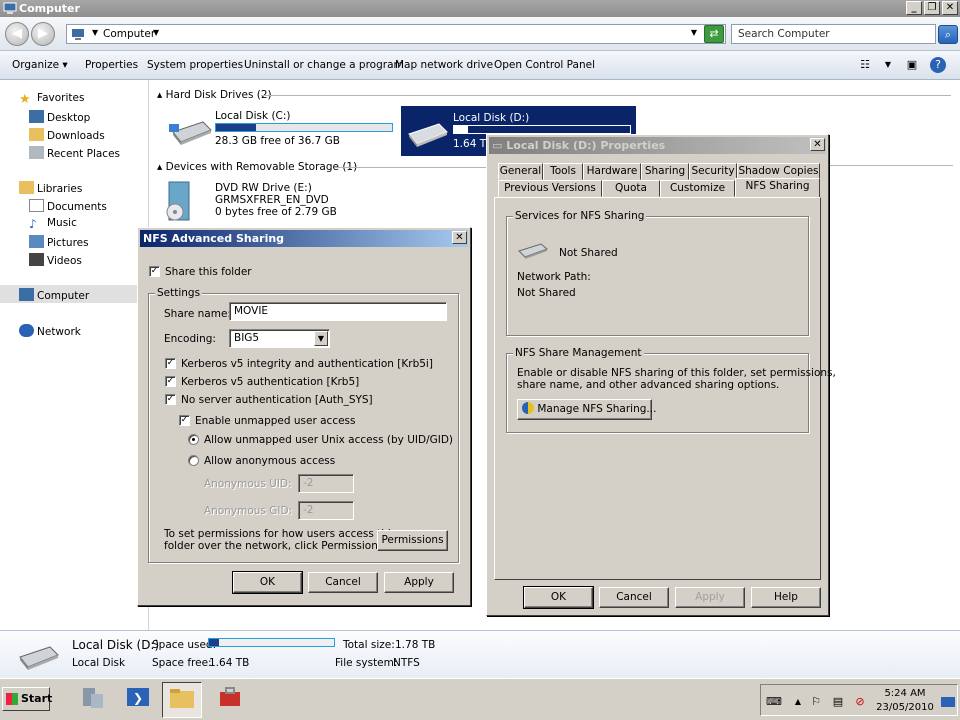 This screenshot has width=960, height=720. Describe the element at coordinates (833, 34) in the screenshot. I see `search-input: Search Computer` at that location.